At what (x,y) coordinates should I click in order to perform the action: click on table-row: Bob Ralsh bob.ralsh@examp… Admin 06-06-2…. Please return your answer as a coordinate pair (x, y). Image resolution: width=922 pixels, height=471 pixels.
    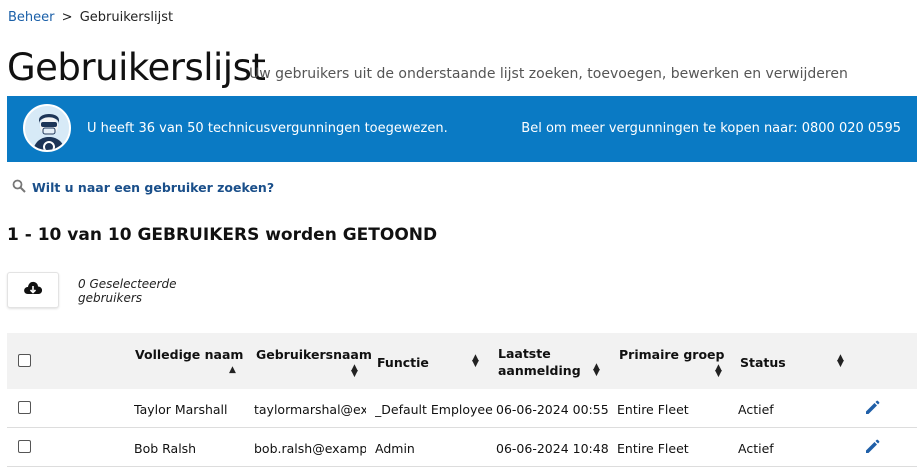
    Looking at the image, I should click on (462, 447).